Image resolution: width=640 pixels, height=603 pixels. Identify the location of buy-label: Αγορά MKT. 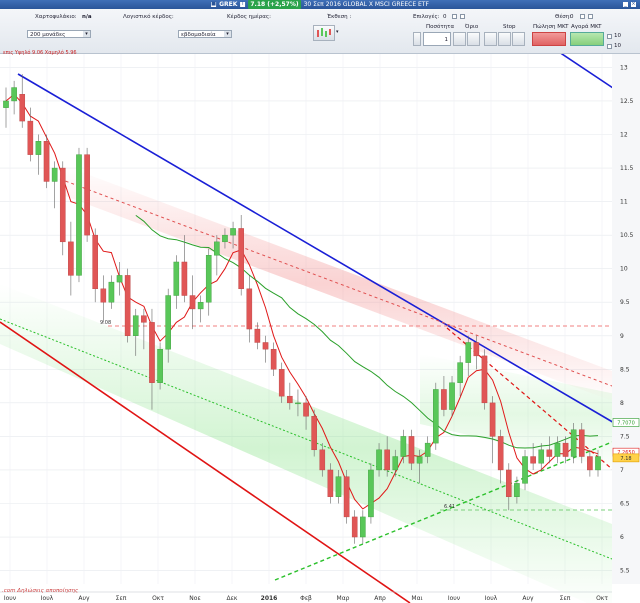
(586, 27).